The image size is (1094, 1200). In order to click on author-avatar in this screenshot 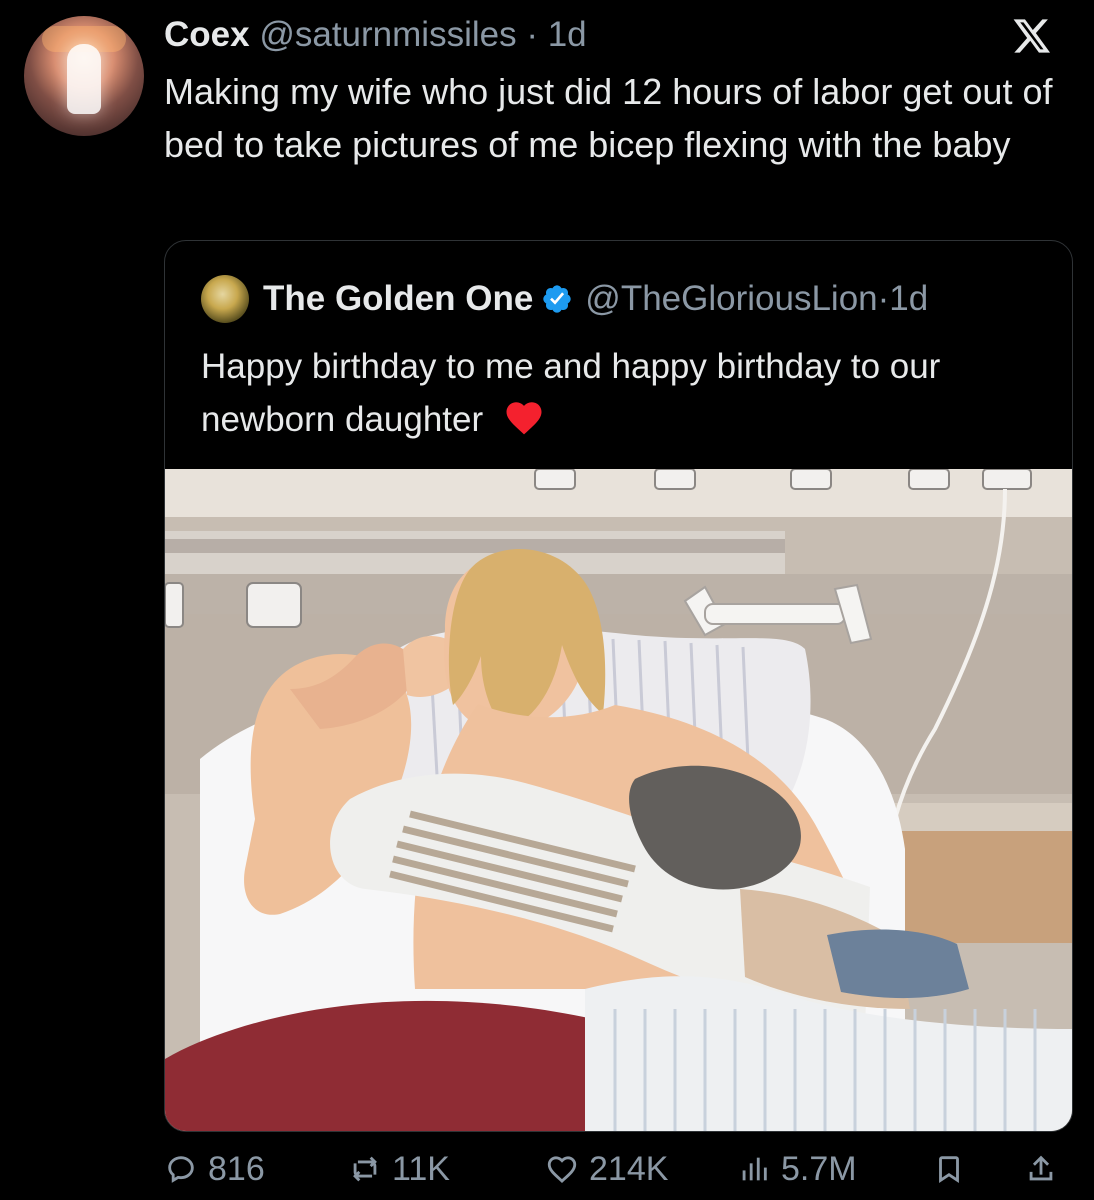, I will do `click(84, 76)`.